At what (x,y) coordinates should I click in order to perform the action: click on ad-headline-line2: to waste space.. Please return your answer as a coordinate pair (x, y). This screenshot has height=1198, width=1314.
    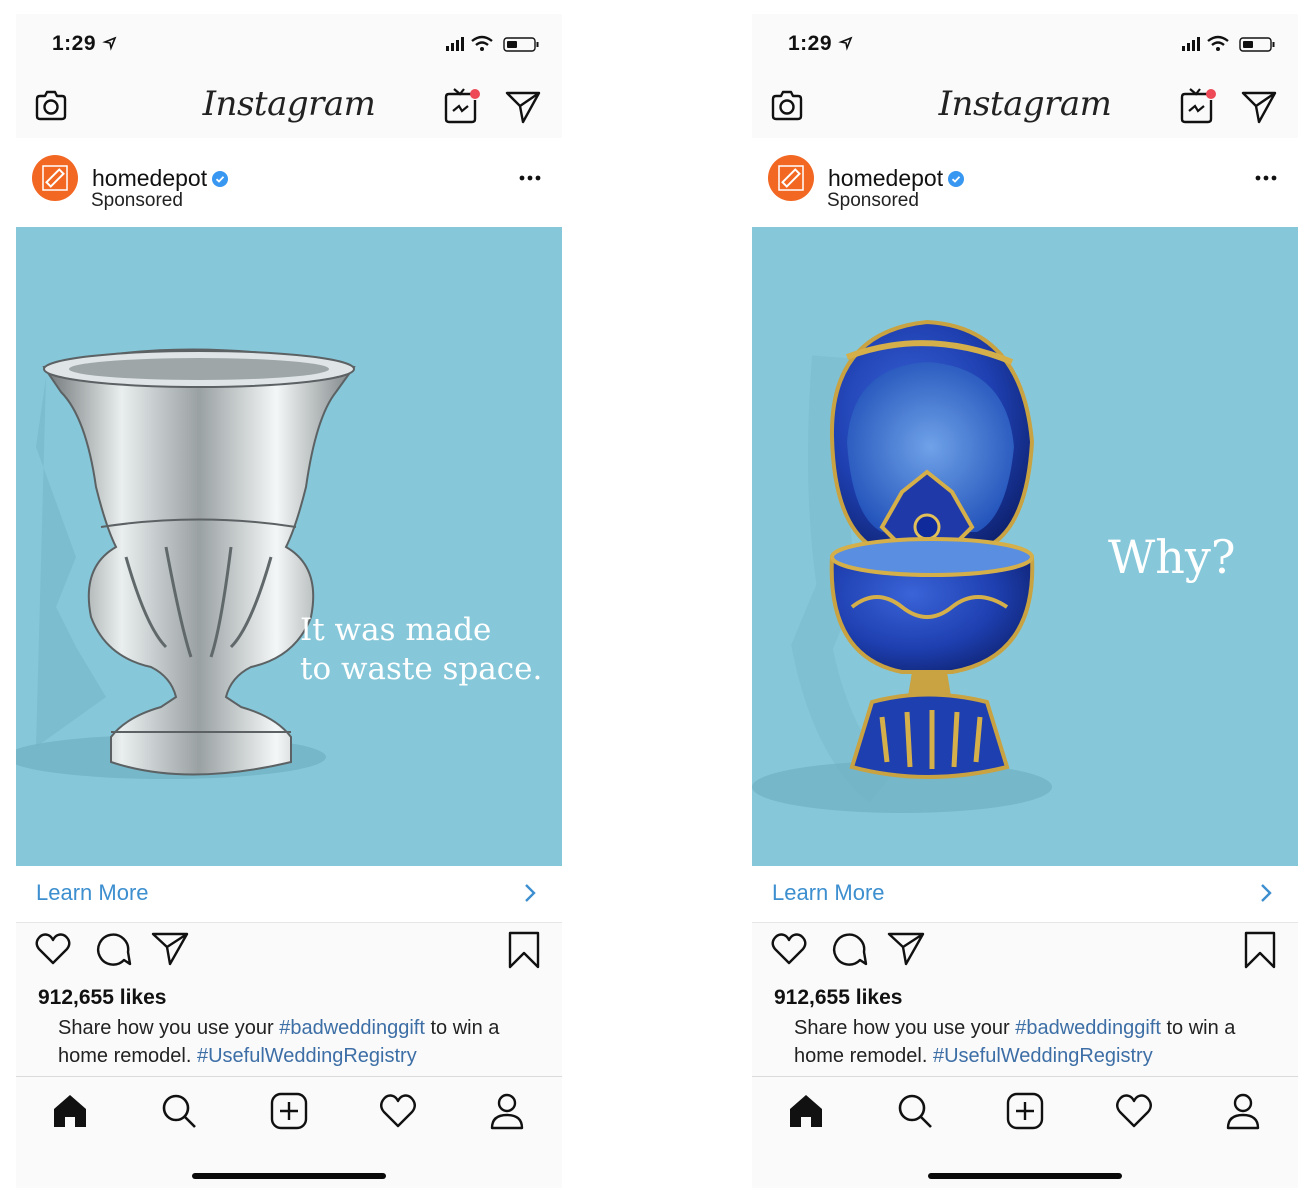
    Looking at the image, I should click on (421, 668).